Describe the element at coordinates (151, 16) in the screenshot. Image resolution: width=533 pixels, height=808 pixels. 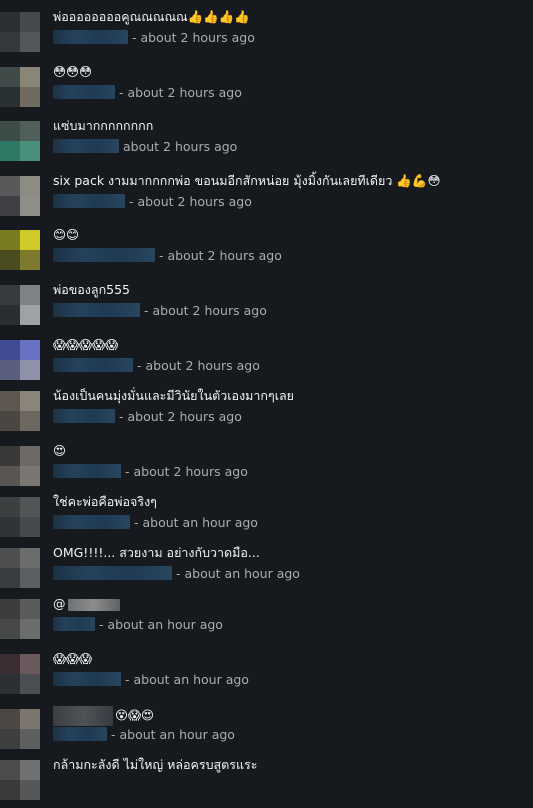
I see `comment-text: พ่ออออออออคูณณณณณ👍👍👍👍` at that location.